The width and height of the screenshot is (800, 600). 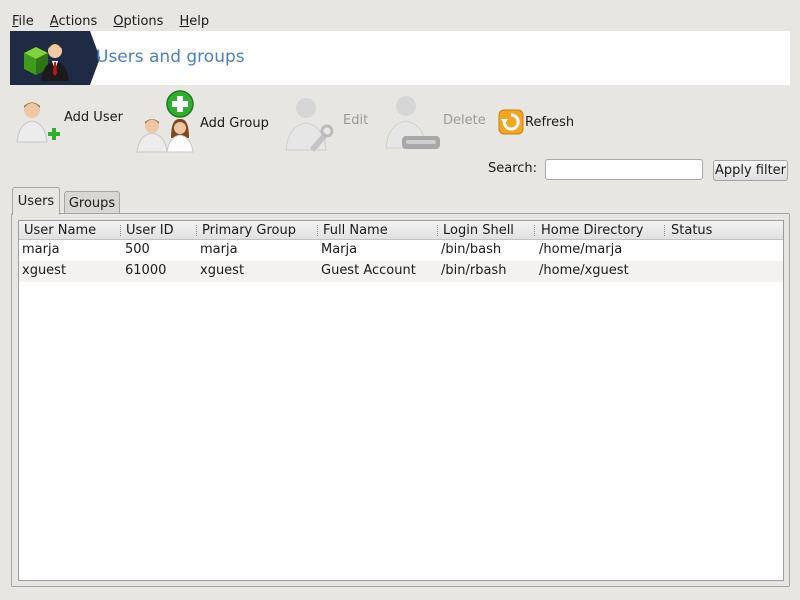 What do you see at coordinates (511, 122) in the screenshot?
I see `refresh-icon` at bounding box center [511, 122].